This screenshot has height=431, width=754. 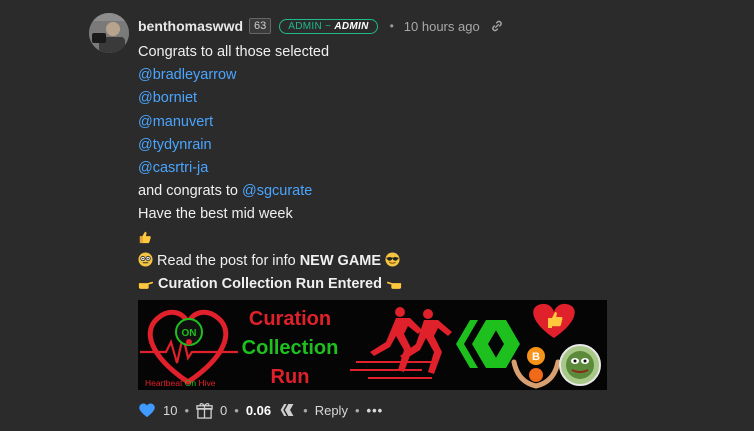 I want to click on upvote-heart-icon, so click(x=147, y=410).